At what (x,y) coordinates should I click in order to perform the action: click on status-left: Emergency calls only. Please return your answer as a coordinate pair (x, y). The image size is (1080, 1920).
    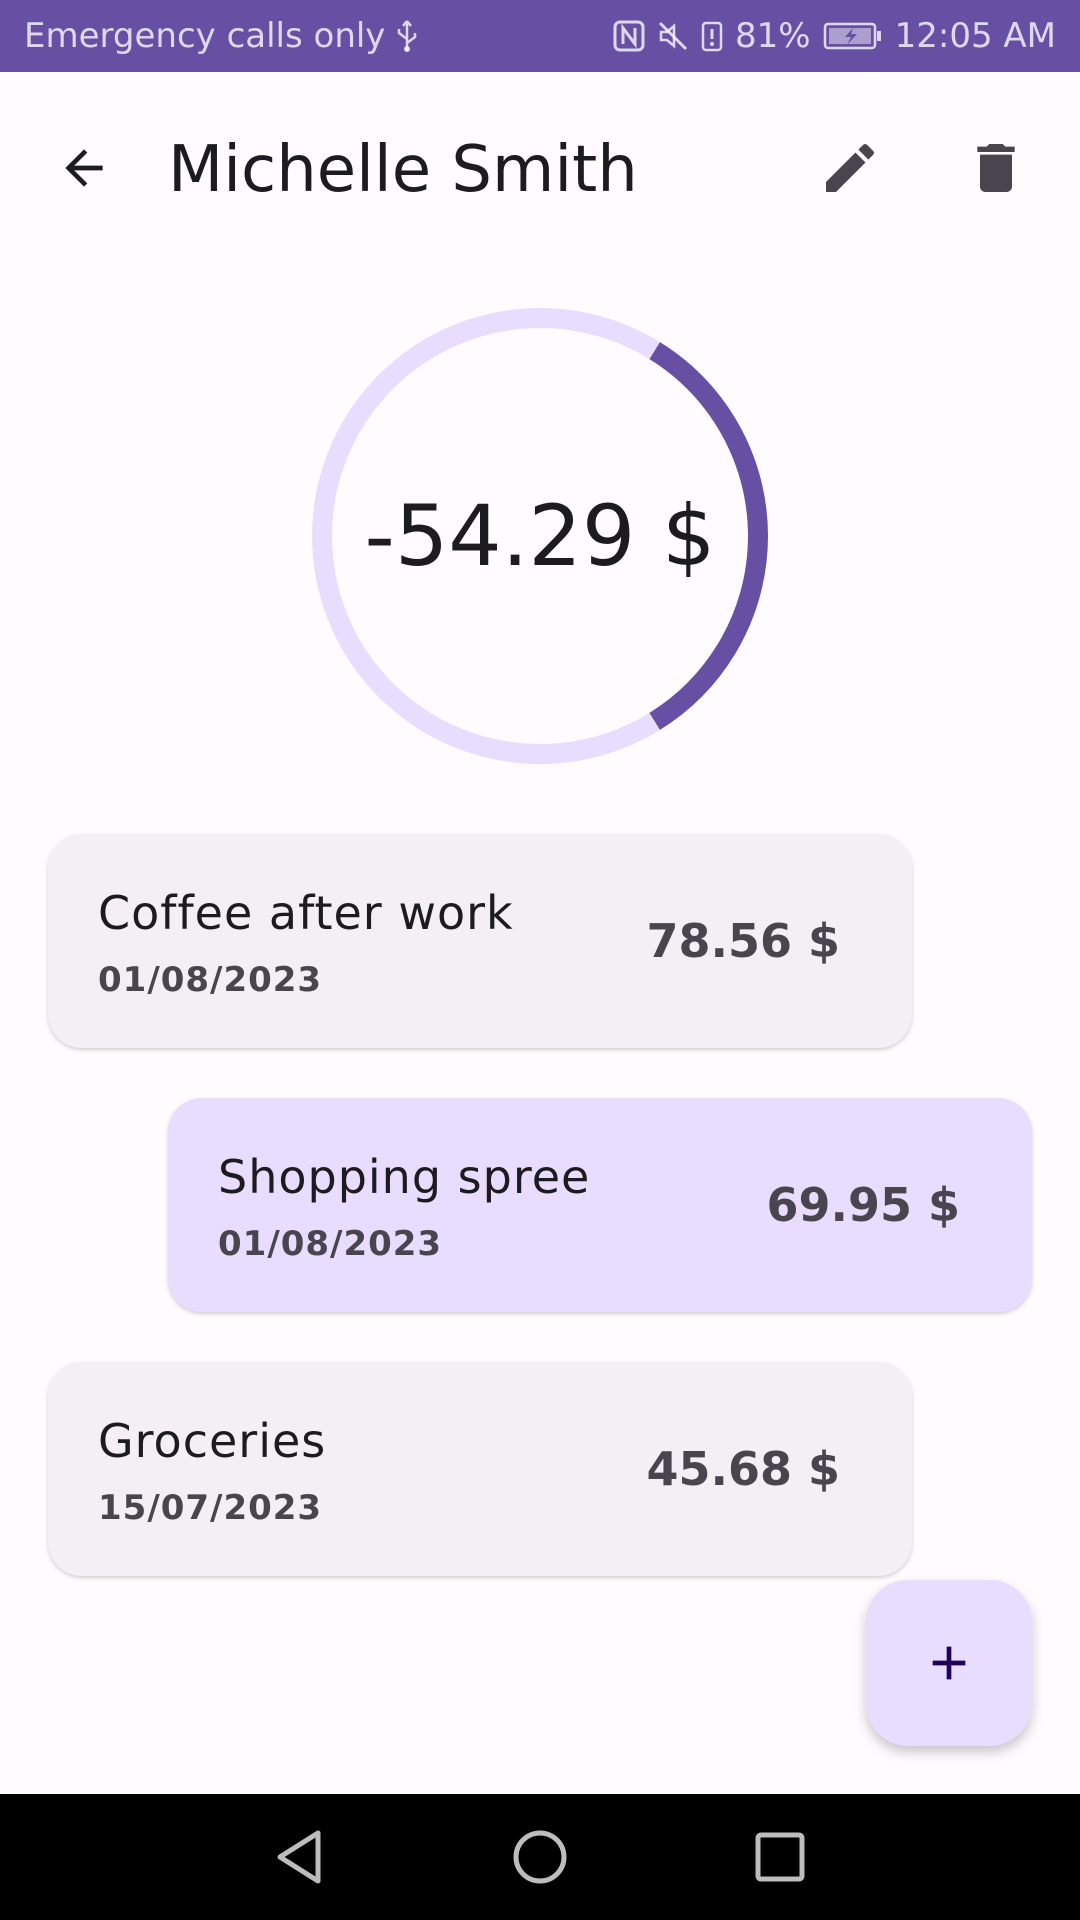
    Looking at the image, I should click on (221, 36).